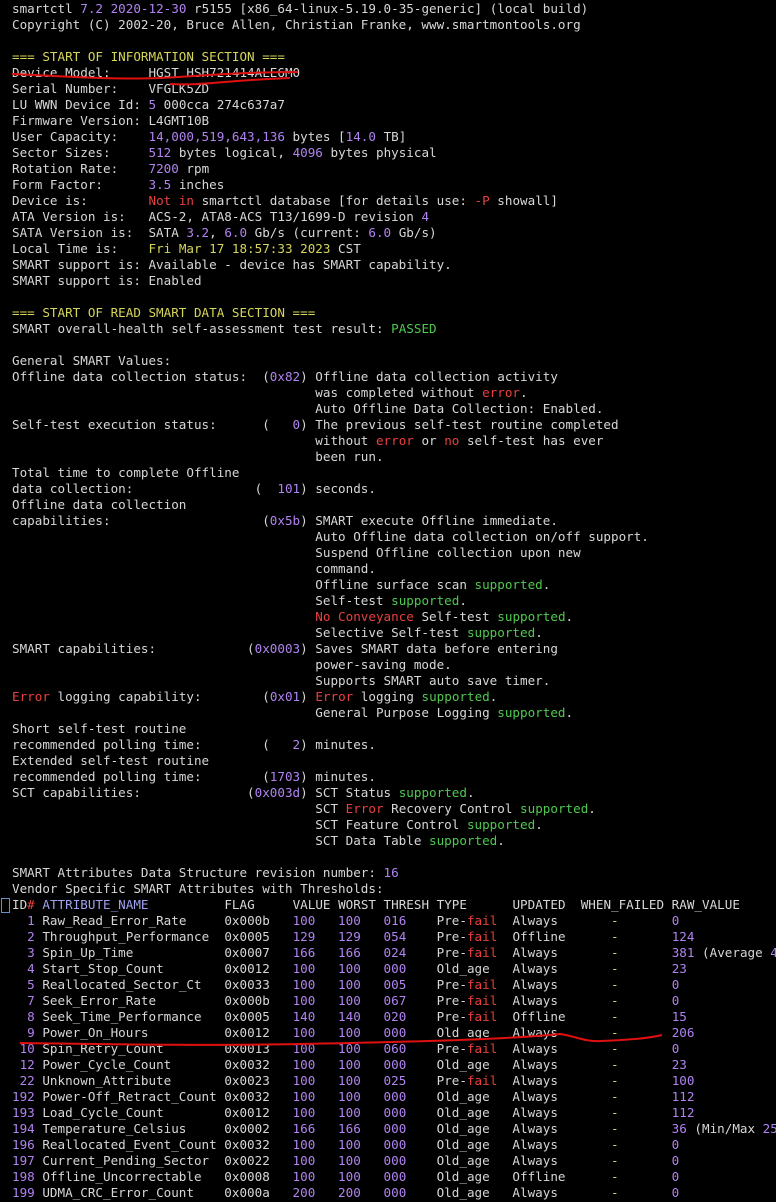 The image size is (776, 1202). Describe the element at coordinates (341, 1039) in the screenshot. I see `red-underline-power-on-hours` at that location.